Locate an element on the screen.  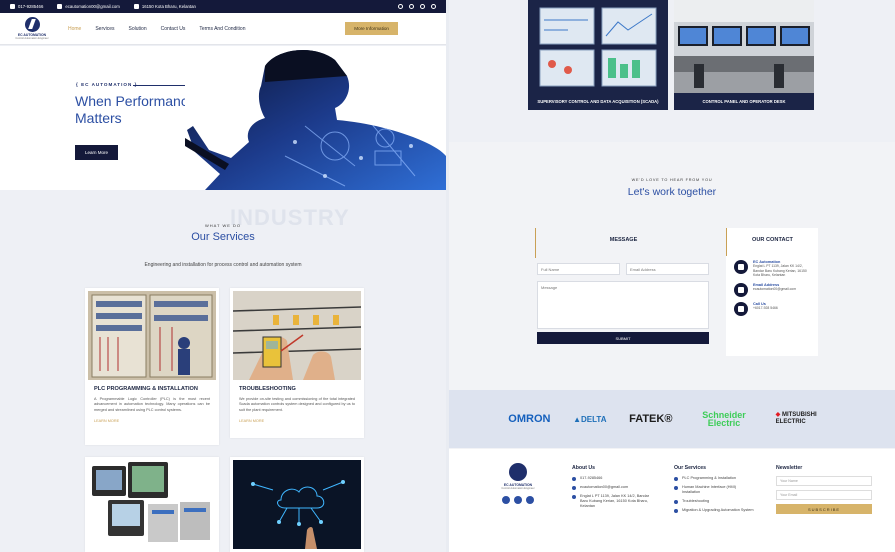
hero-tag: { EC AUTOMATION } is located at coordinates (106, 84).